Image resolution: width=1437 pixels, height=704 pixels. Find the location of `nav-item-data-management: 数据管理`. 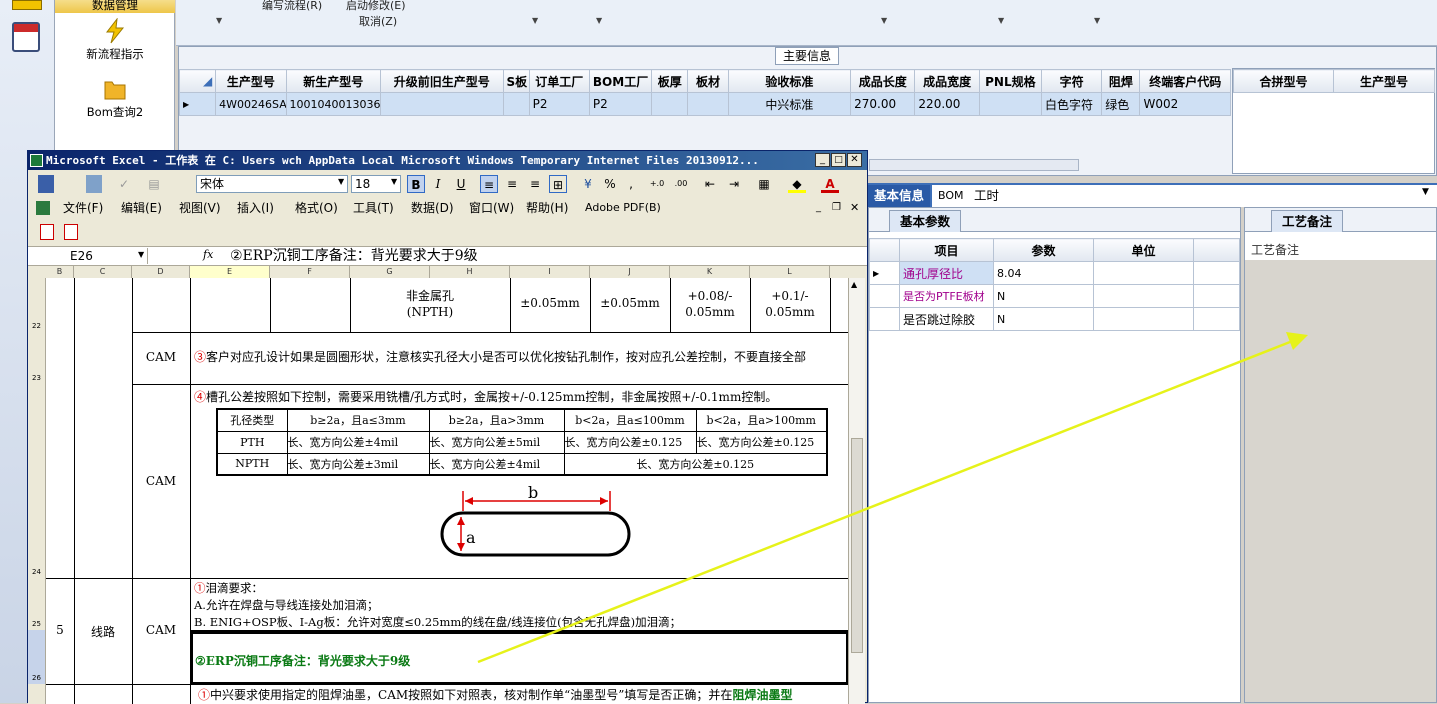

nav-item-data-management: 数据管理 is located at coordinates (115, 6).